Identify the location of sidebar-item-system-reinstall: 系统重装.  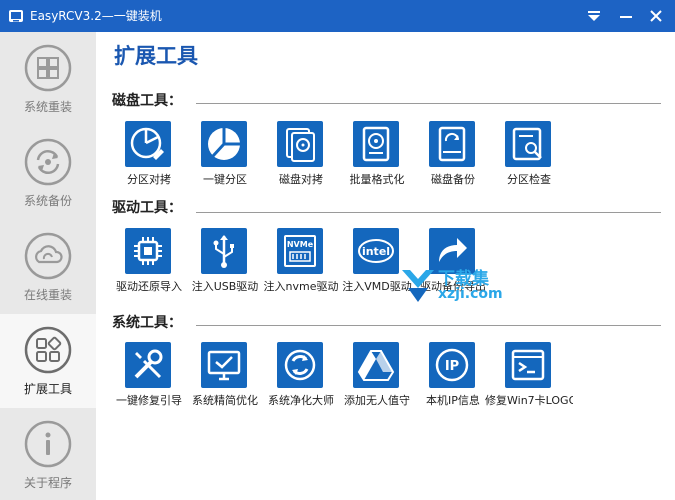
(48, 79).